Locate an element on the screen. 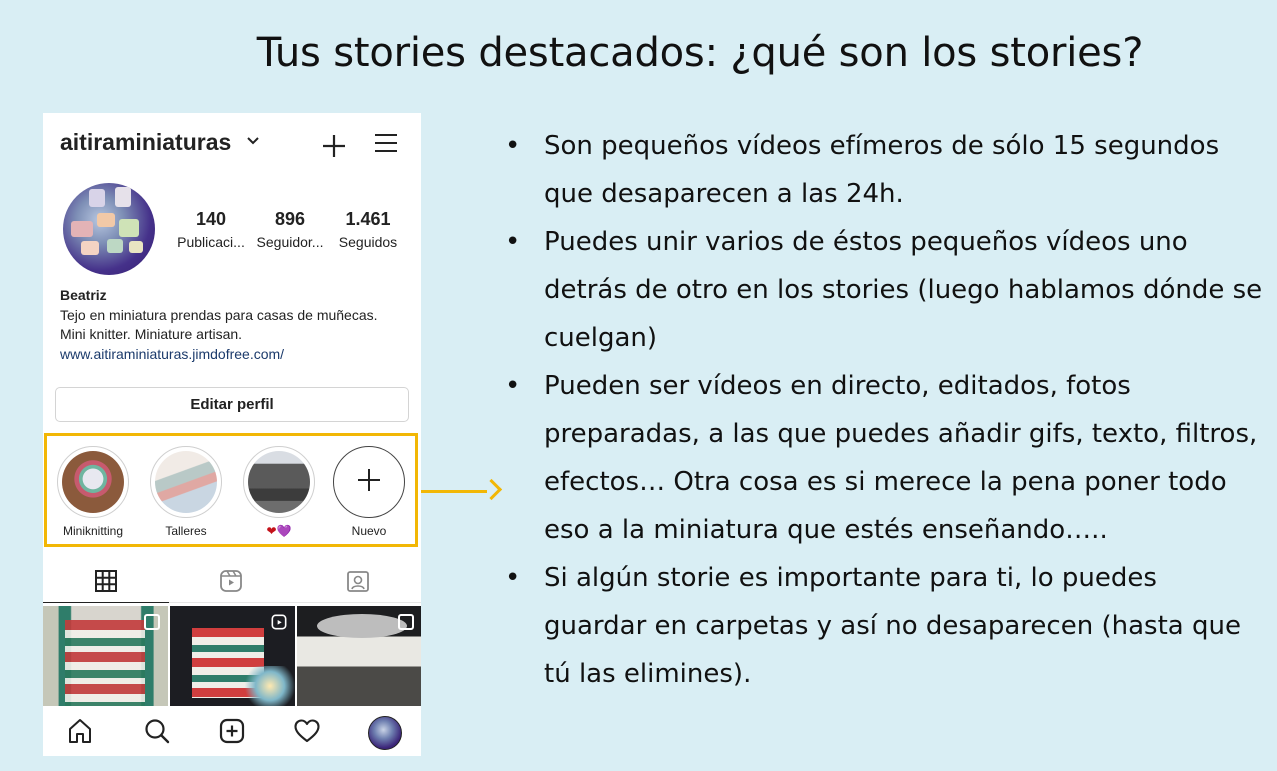  tab-posts-grid is located at coordinates (106, 581).